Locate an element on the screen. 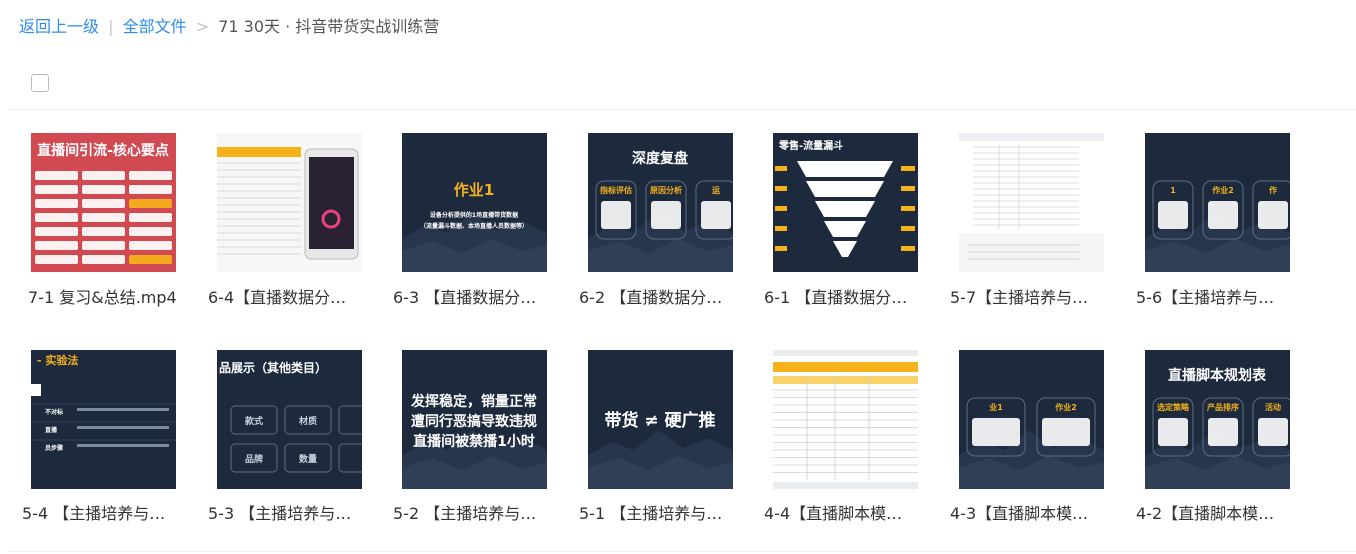  thumb-line: （流量漏斗数据、本场直播人员数据等） is located at coordinates (474, 226).